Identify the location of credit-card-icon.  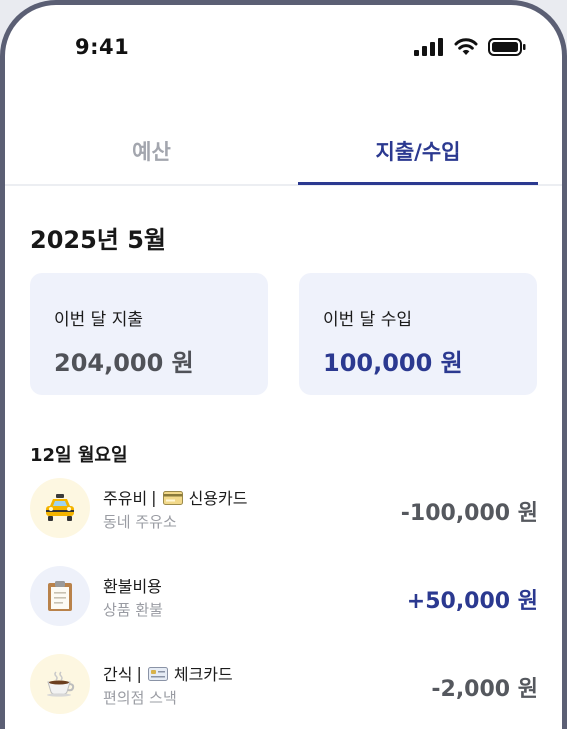
(172, 497).